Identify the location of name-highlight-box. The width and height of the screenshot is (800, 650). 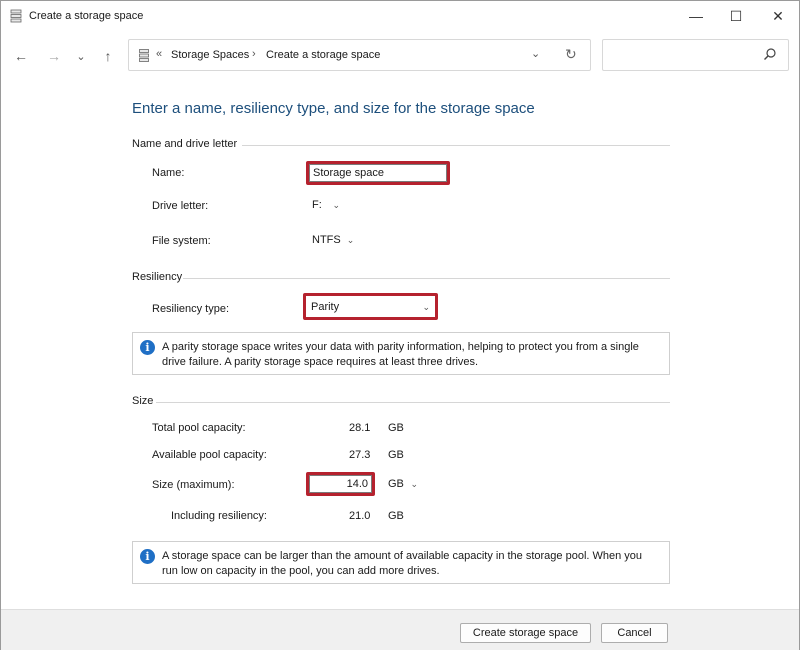
(378, 173).